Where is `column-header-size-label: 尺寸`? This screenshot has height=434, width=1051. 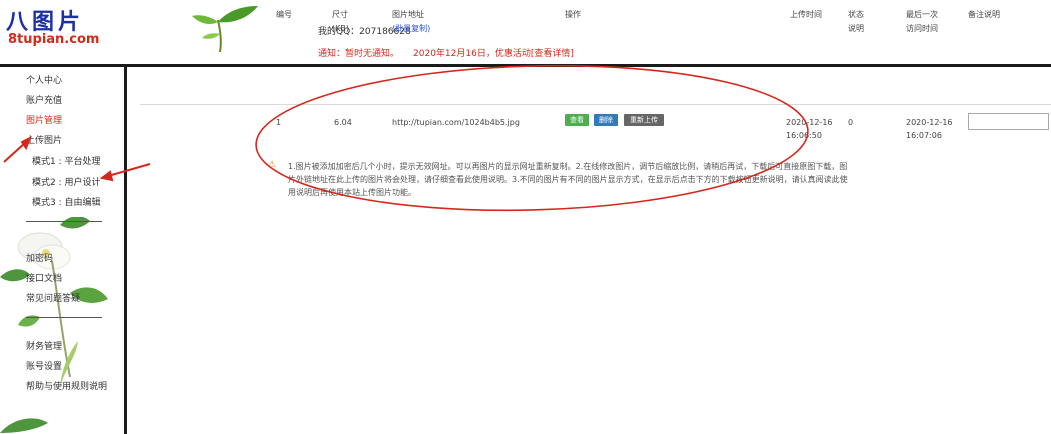
column-header-size-label: 尺寸 is located at coordinates (340, 14).